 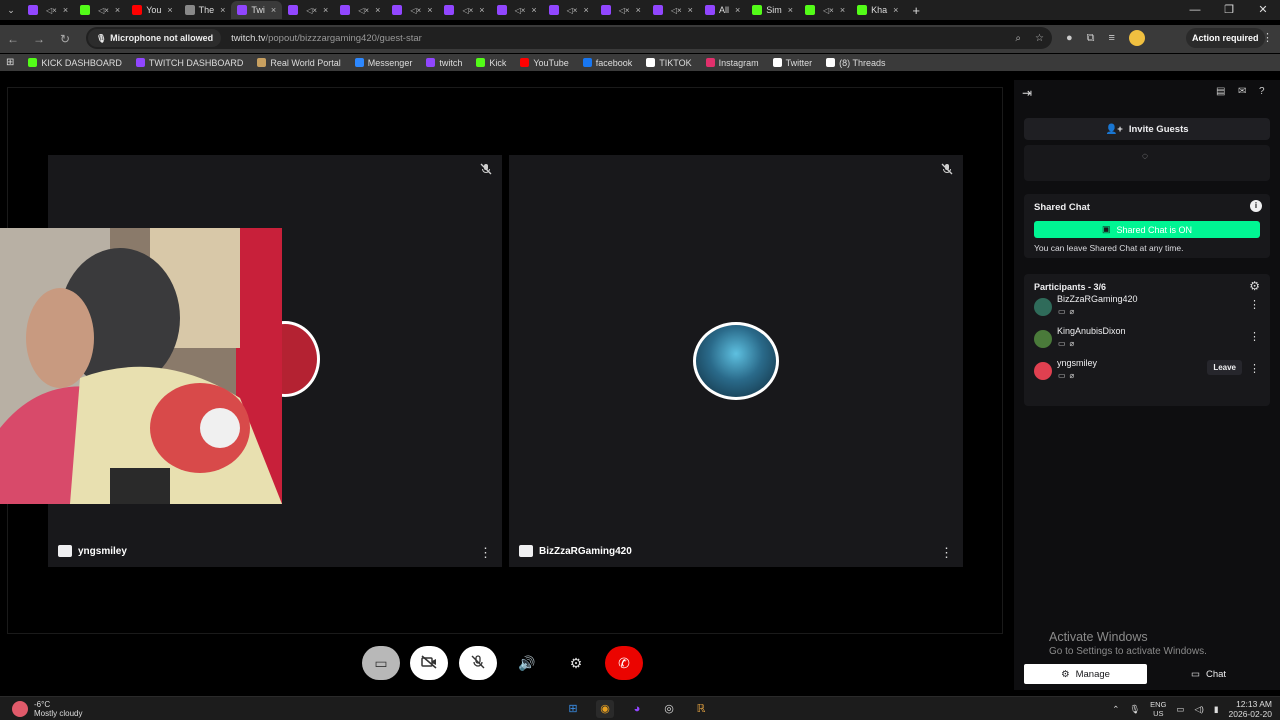 What do you see at coordinates (605, 709) in the screenshot?
I see `chrome-icon: ◉` at bounding box center [605, 709].